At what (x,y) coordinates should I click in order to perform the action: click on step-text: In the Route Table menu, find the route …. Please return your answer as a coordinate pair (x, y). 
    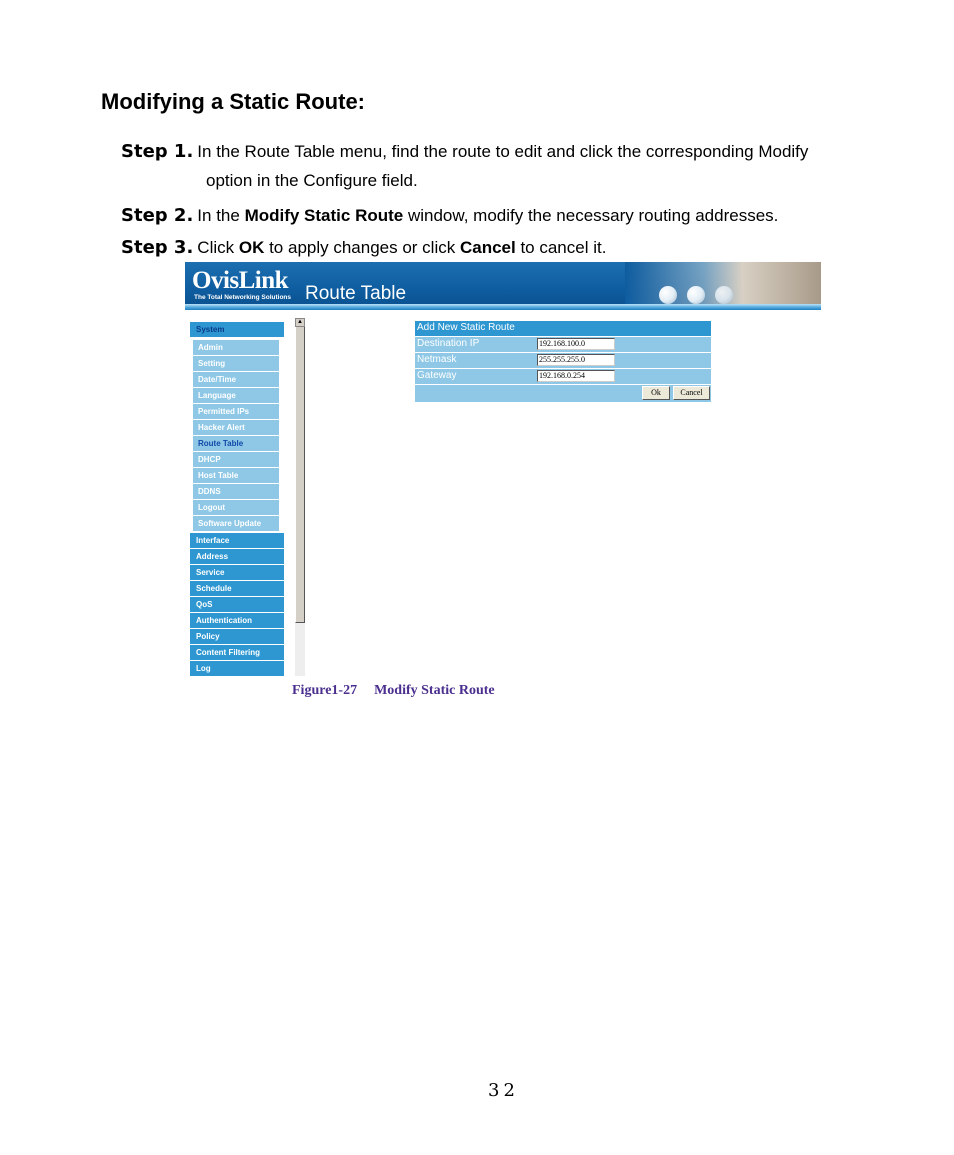
    Looking at the image, I should click on (502, 151).